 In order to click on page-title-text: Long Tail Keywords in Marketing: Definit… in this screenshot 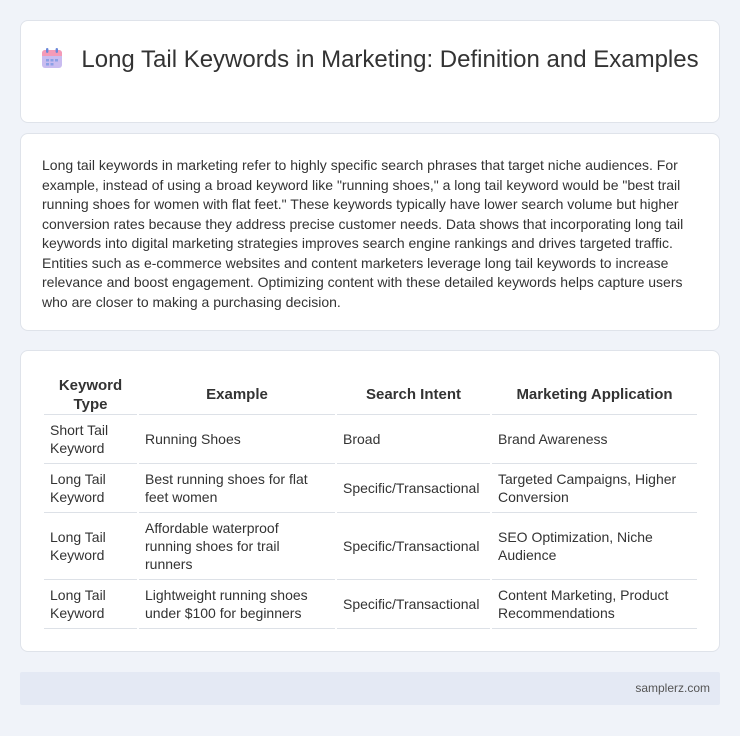, I will do `click(390, 59)`.